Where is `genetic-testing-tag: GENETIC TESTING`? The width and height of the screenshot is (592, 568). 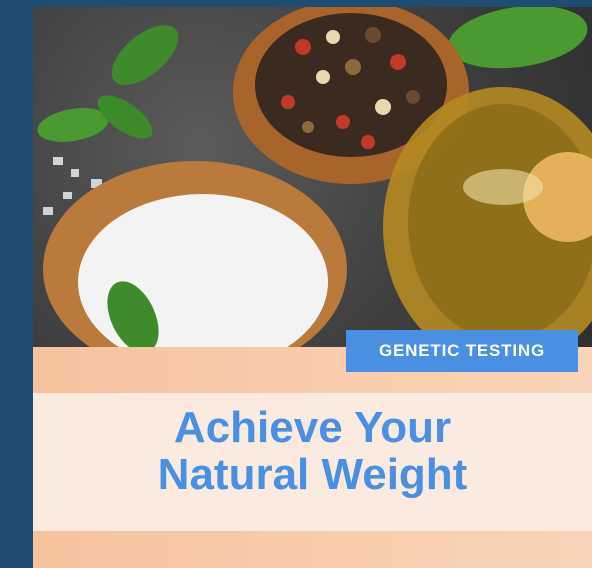 genetic-testing-tag: GENETIC TESTING is located at coordinates (462, 351).